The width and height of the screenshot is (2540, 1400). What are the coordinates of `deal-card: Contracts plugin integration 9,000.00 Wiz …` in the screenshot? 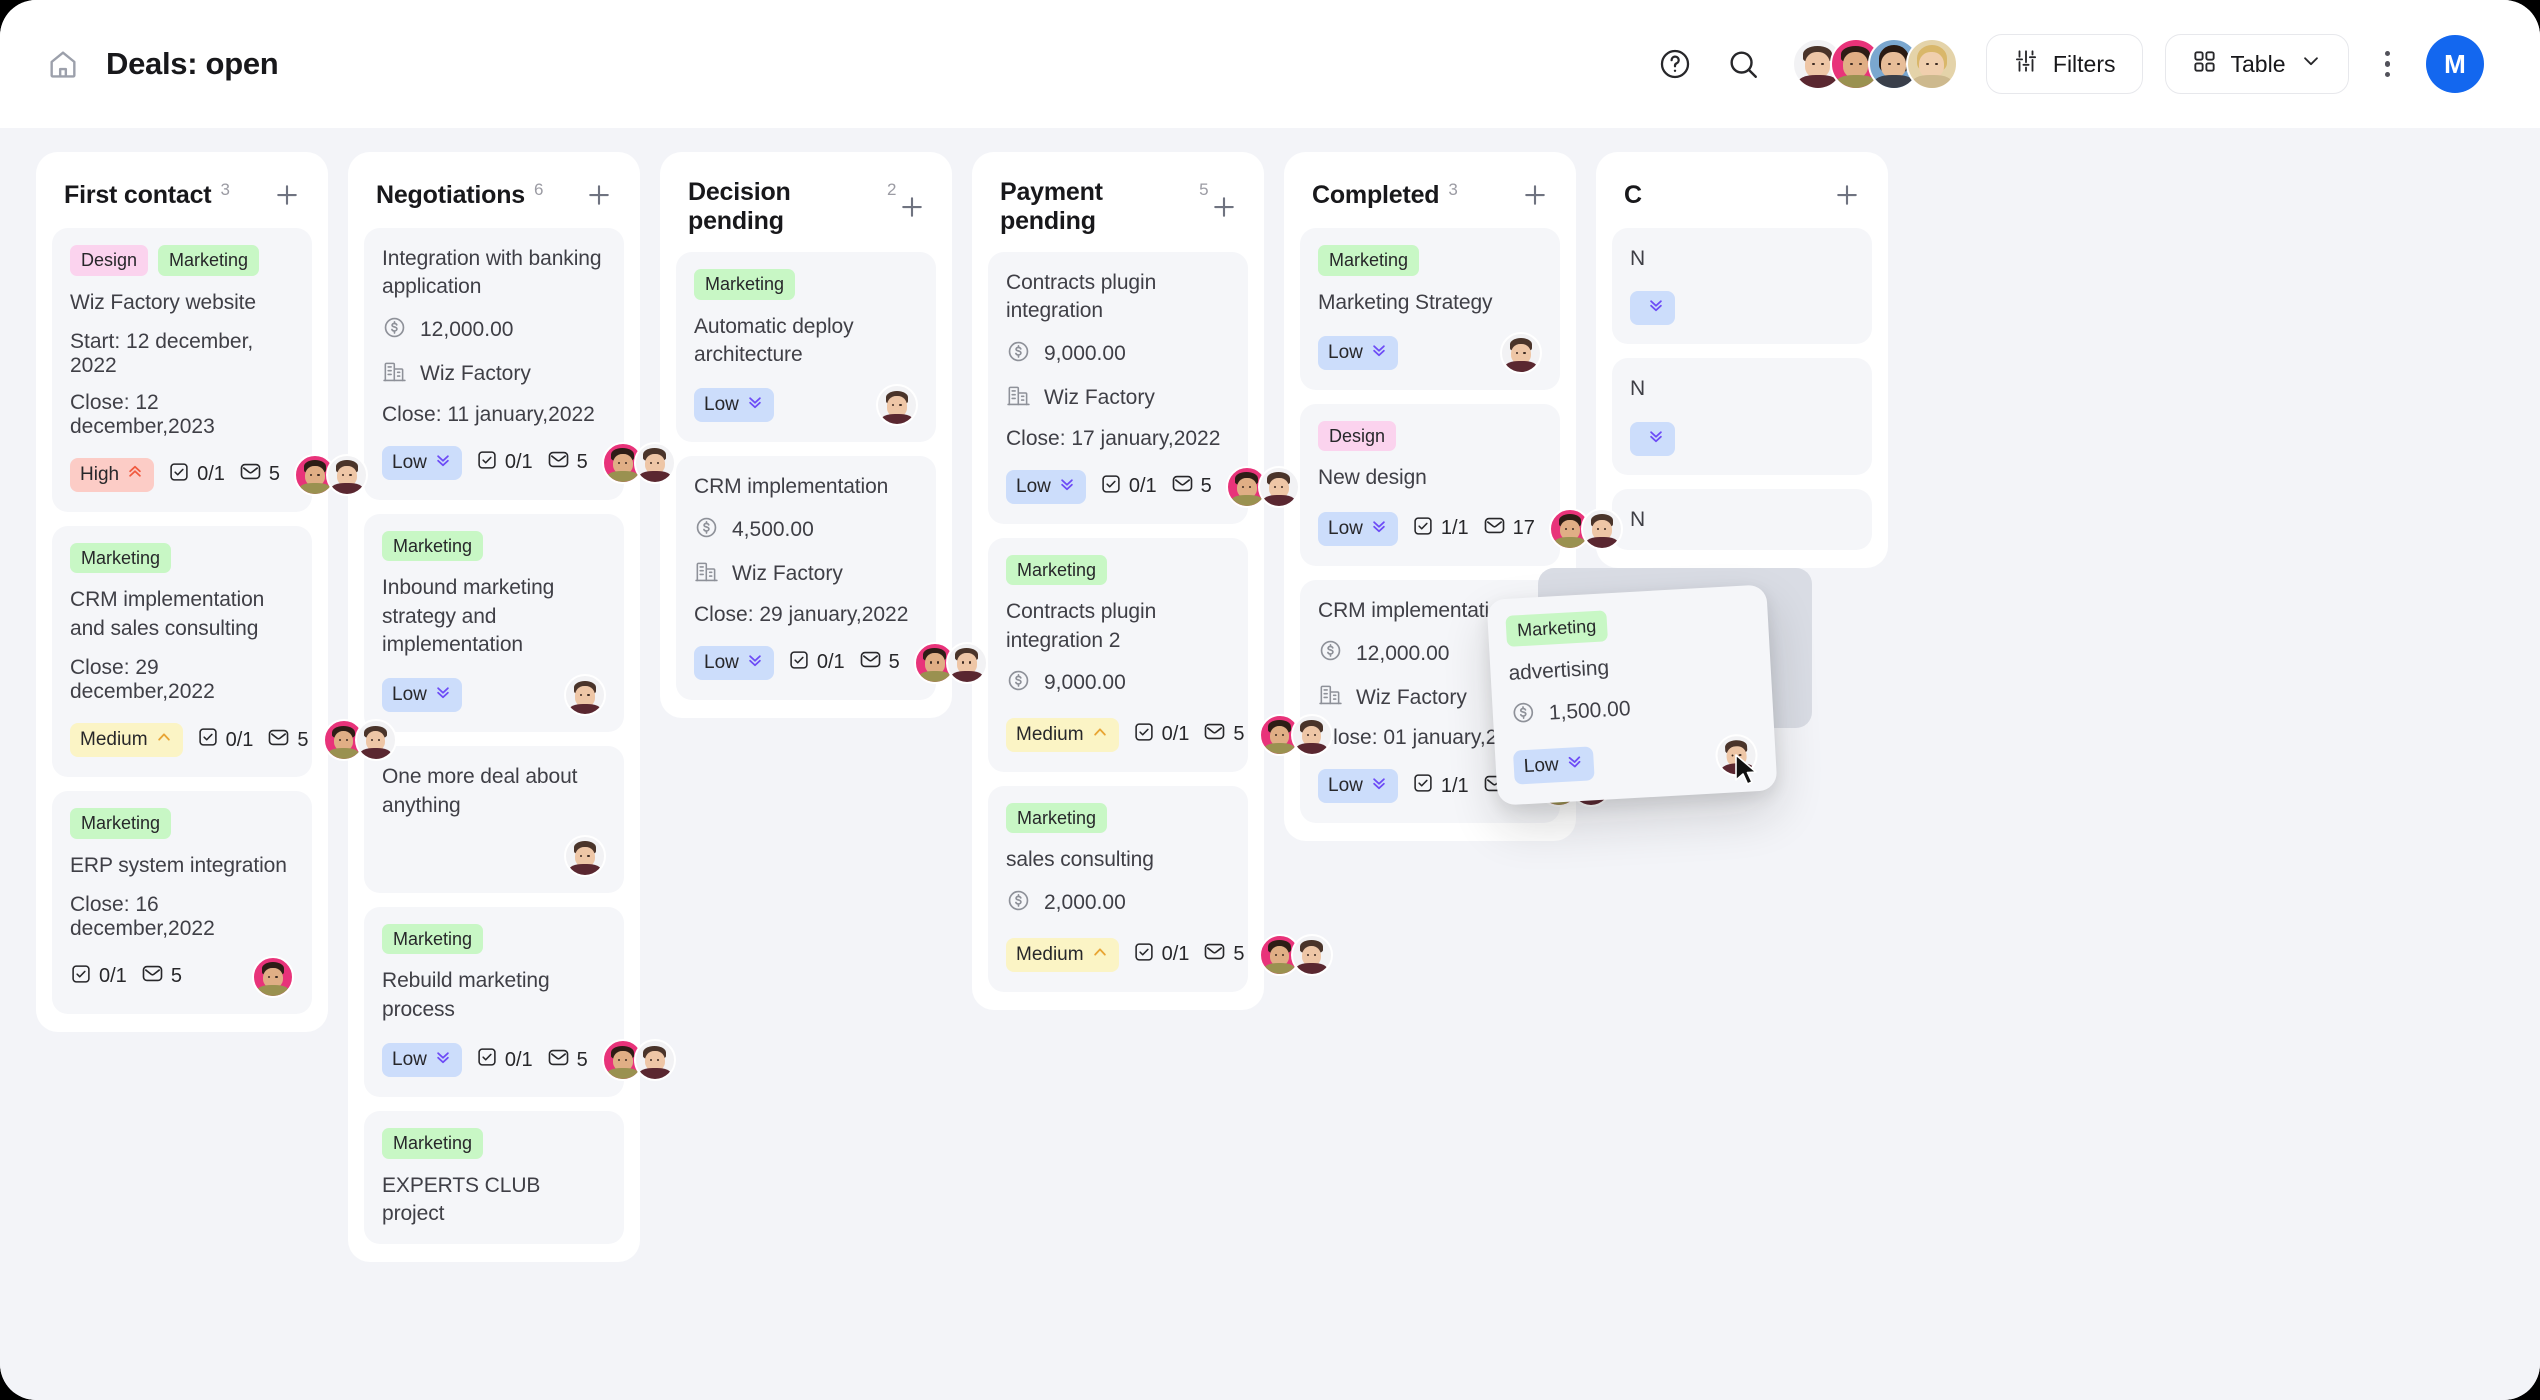 It's located at (1144, 388).